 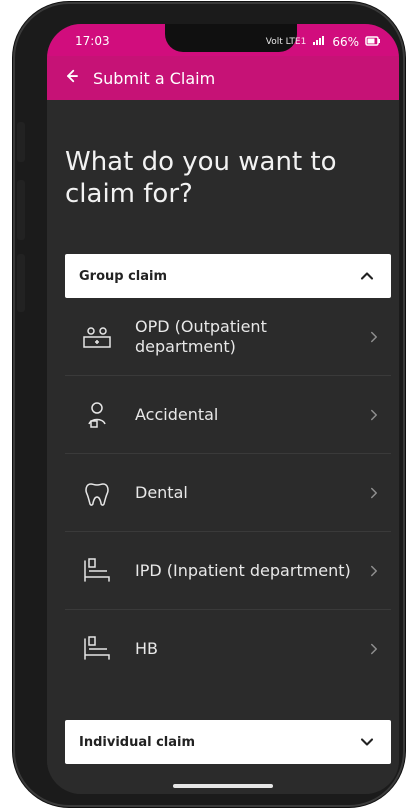 What do you see at coordinates (228, 415) in the screenshot?
I see `list-item: Accidental` at bounding box center [228, 415].